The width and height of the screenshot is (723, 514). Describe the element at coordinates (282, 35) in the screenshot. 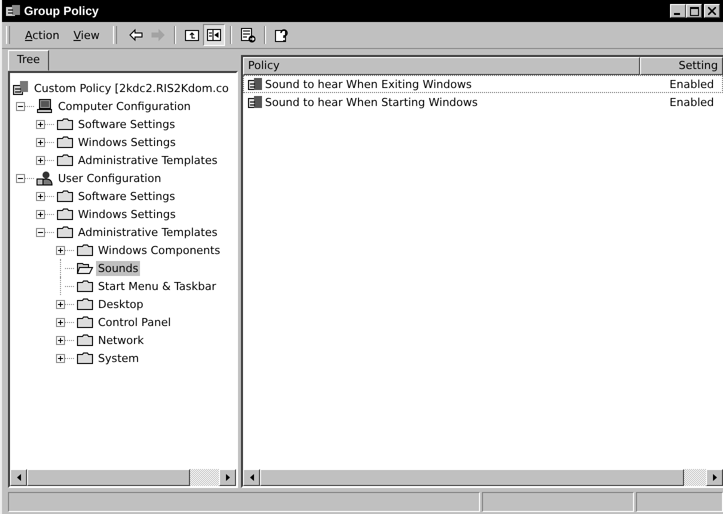

I see `help-icon` at that location.